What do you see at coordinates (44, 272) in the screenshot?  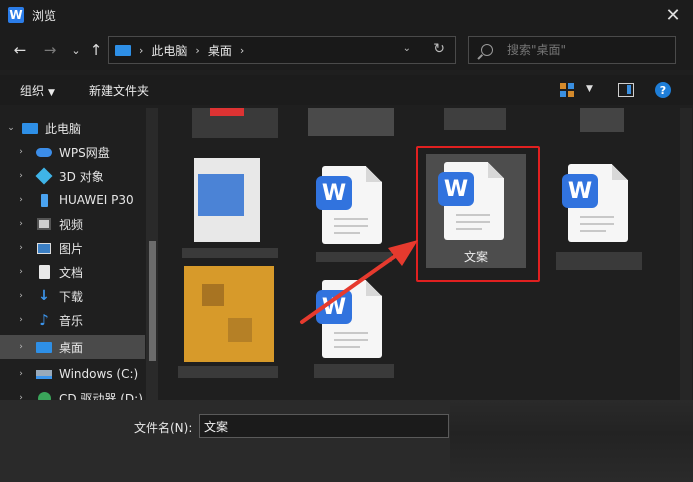 I see `document-icon` at bounding box center [44, 272].